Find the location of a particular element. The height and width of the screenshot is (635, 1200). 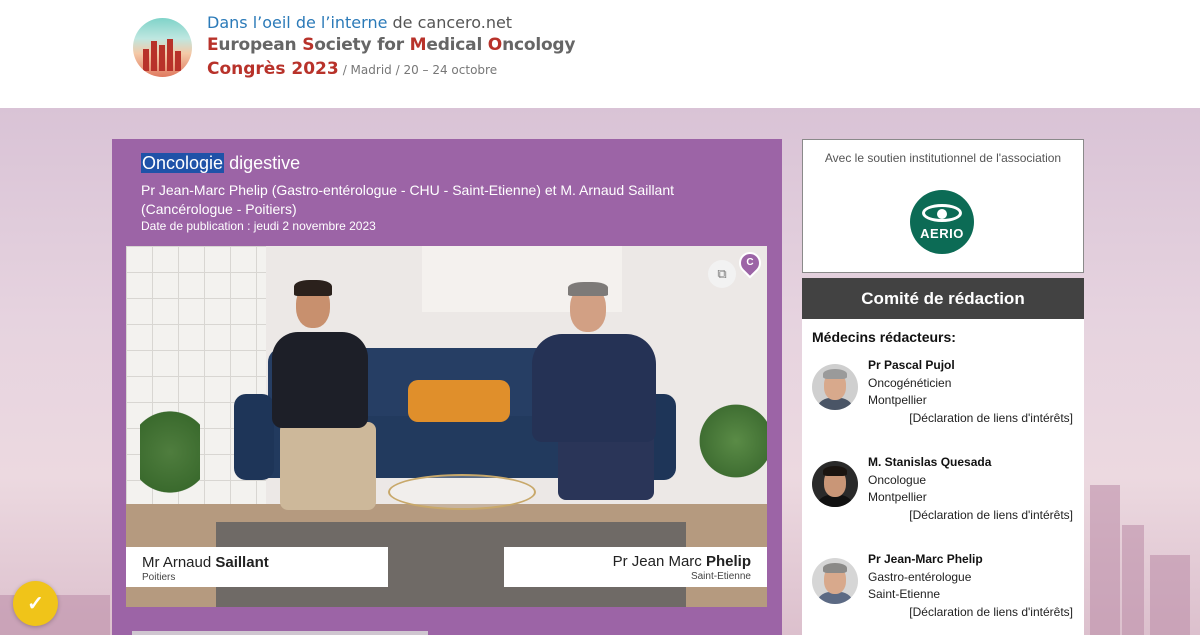

caption-name: Pr Jean Marc Phelip is located at coordinates (627, 561).